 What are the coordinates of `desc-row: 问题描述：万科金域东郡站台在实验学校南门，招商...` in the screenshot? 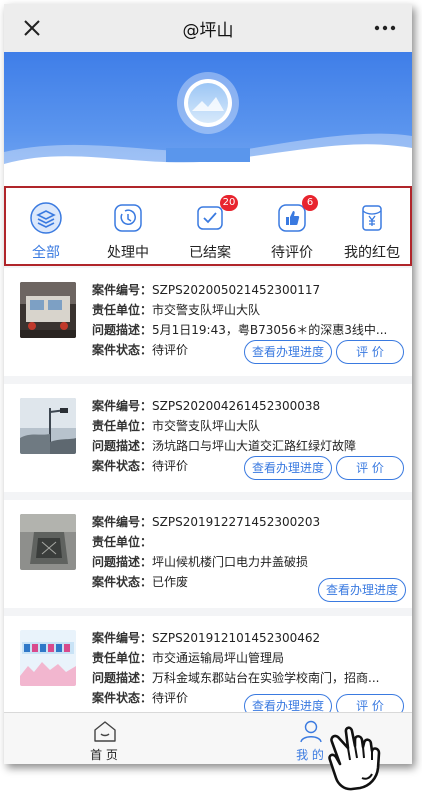 It's located at (235, 678).